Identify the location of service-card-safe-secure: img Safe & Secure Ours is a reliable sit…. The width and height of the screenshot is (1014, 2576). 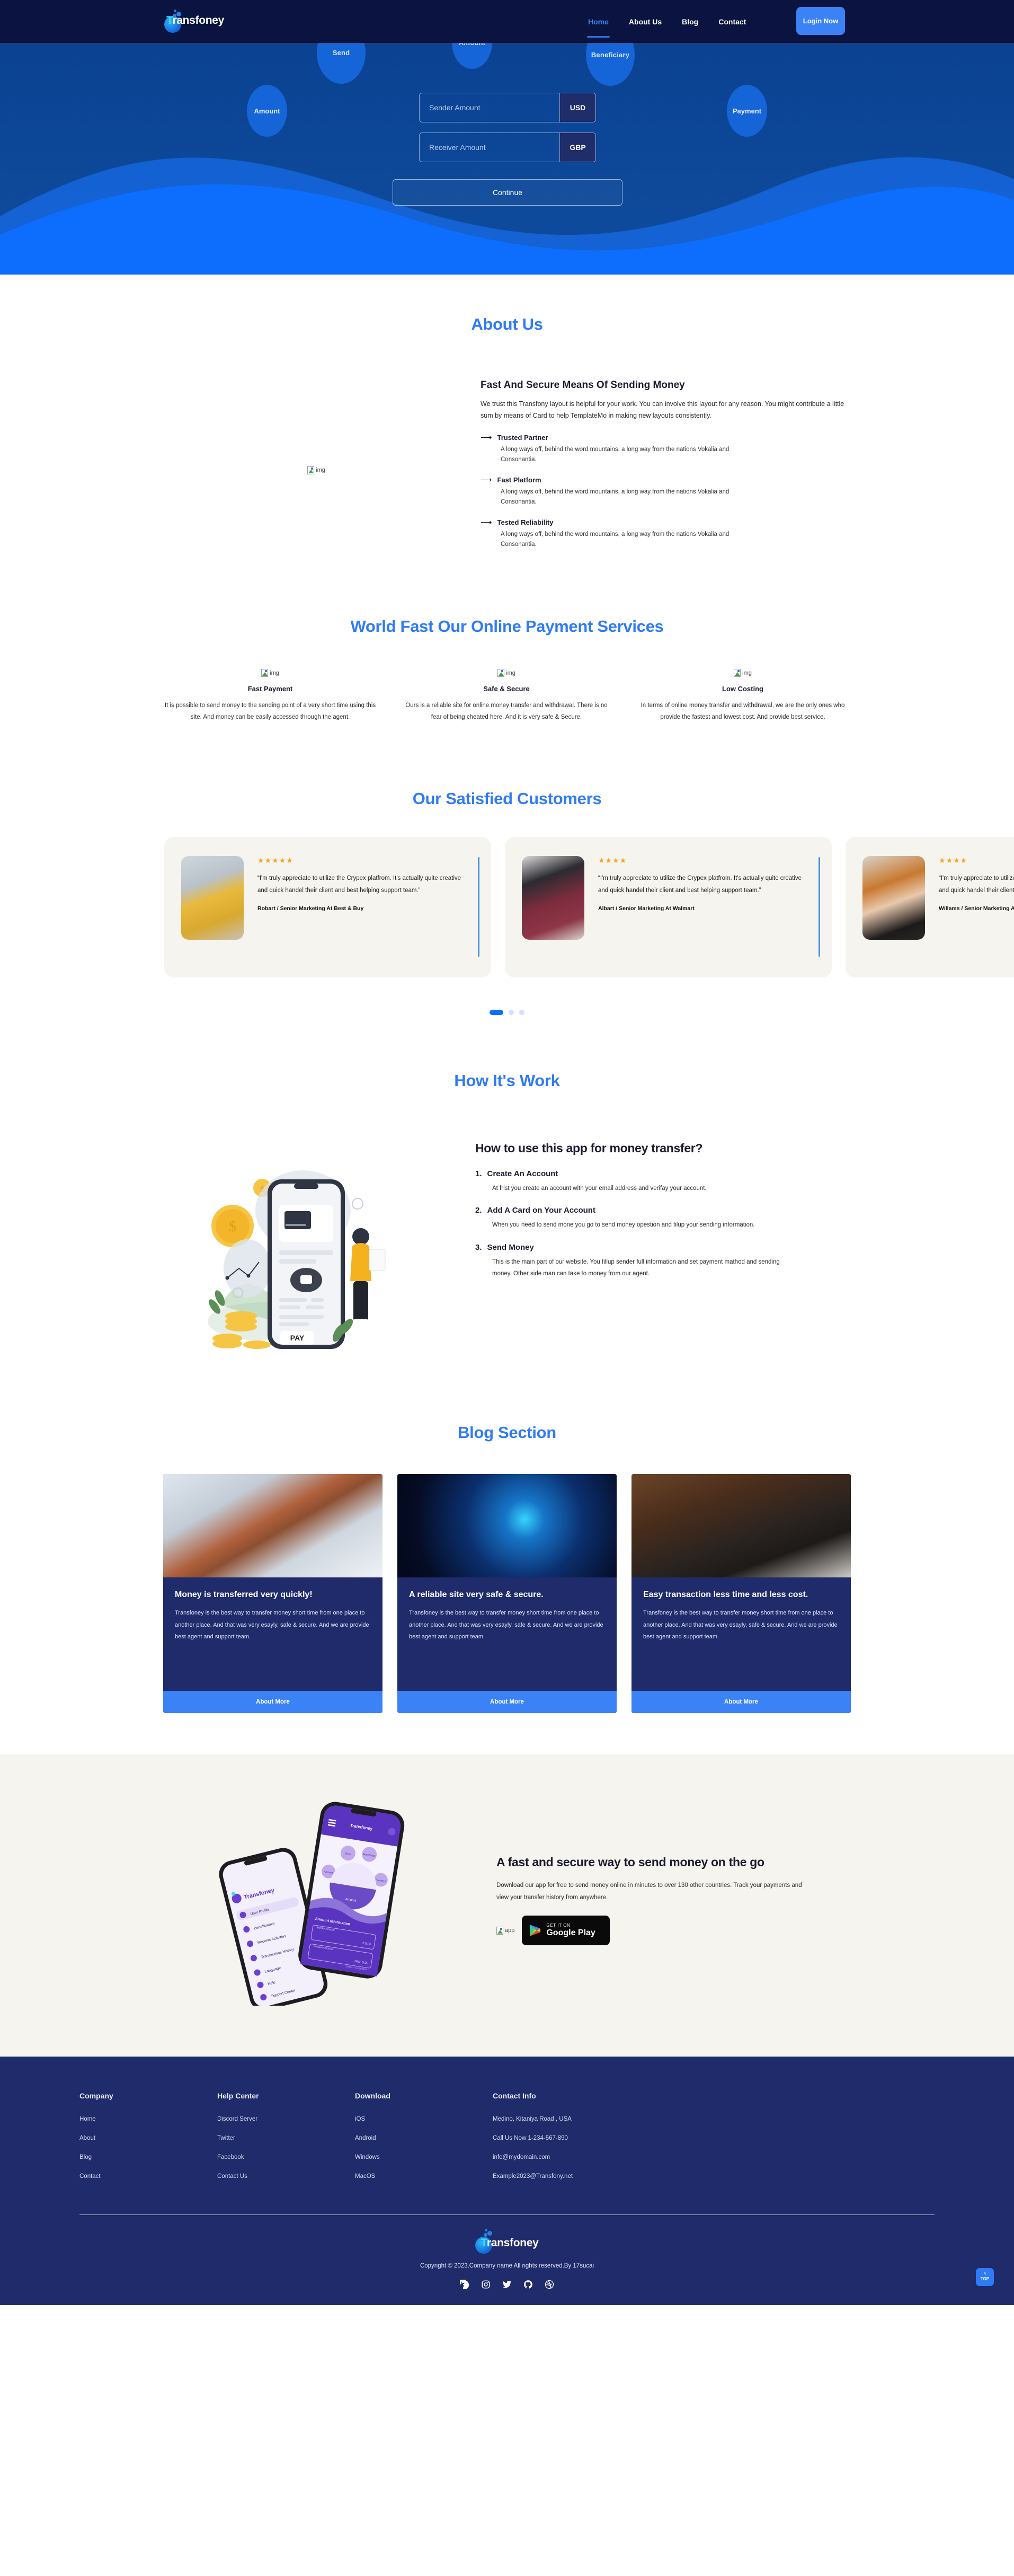
(506, 696).